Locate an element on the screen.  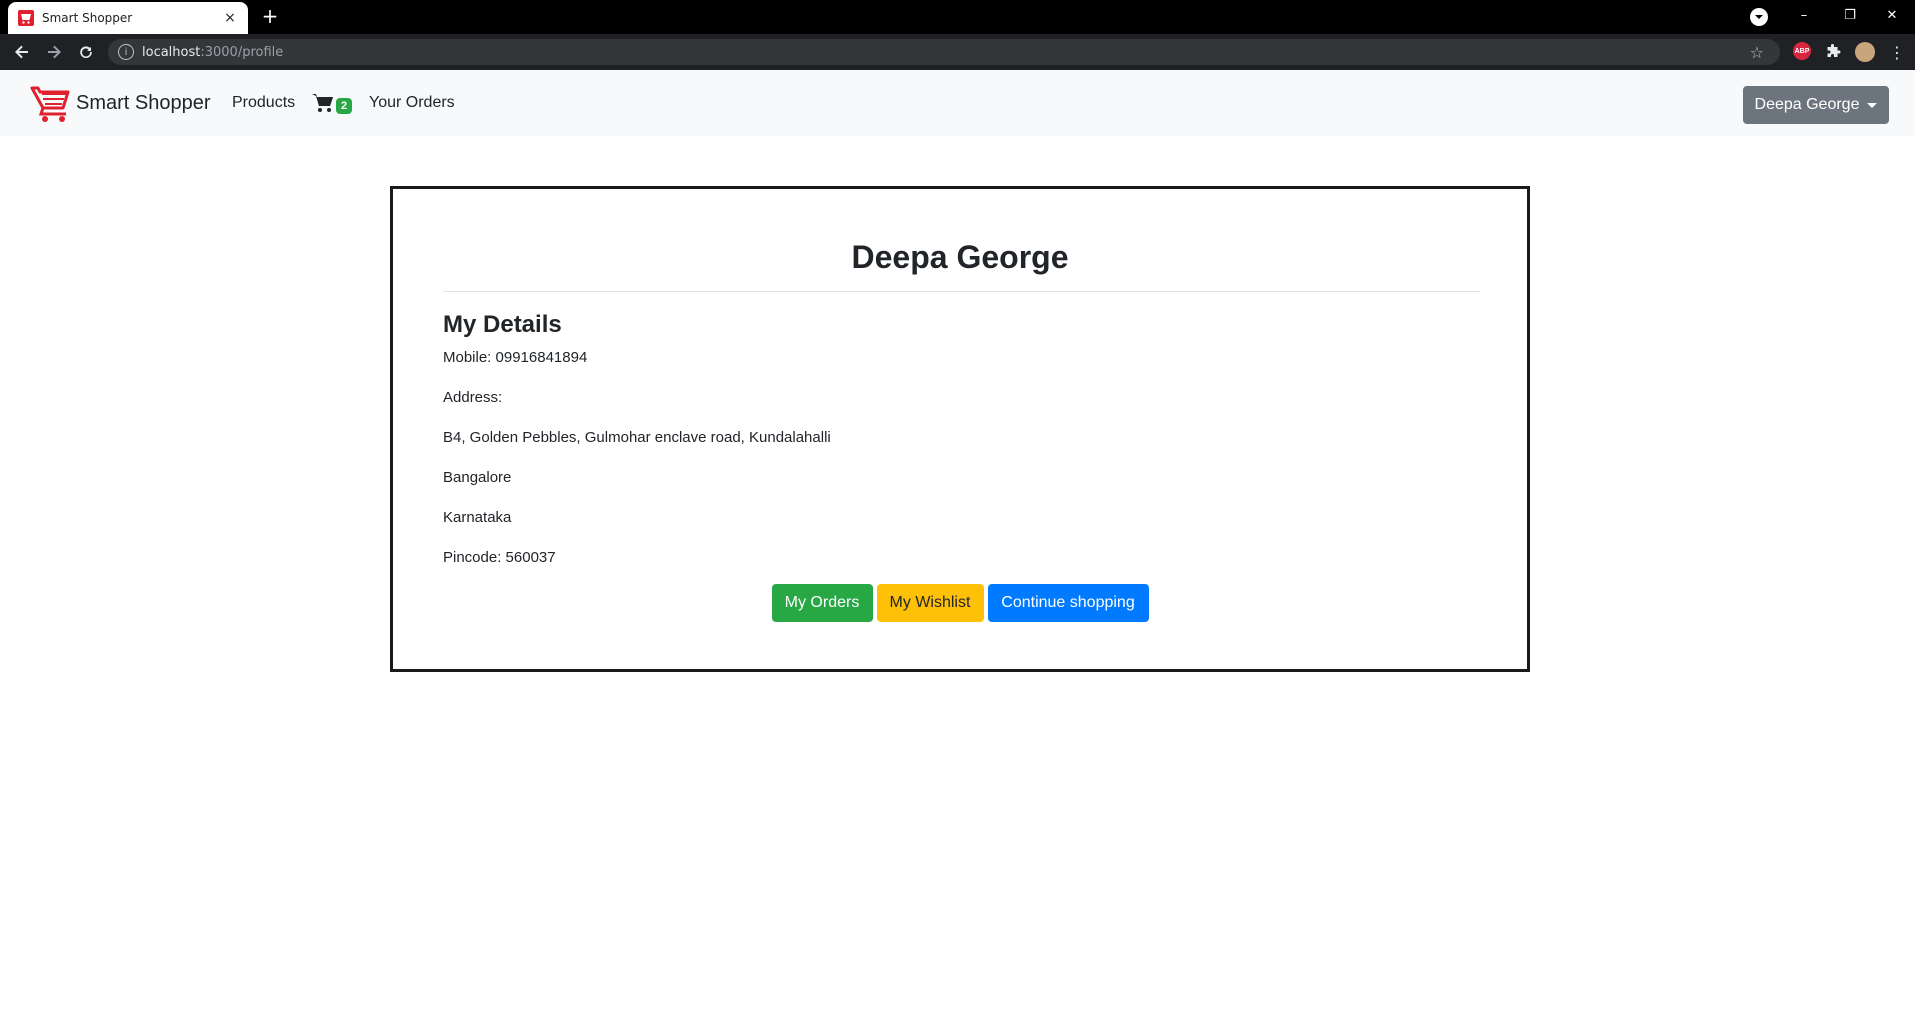
bookmark-star-icon: ☆ is located at coordinates (1757, 52).